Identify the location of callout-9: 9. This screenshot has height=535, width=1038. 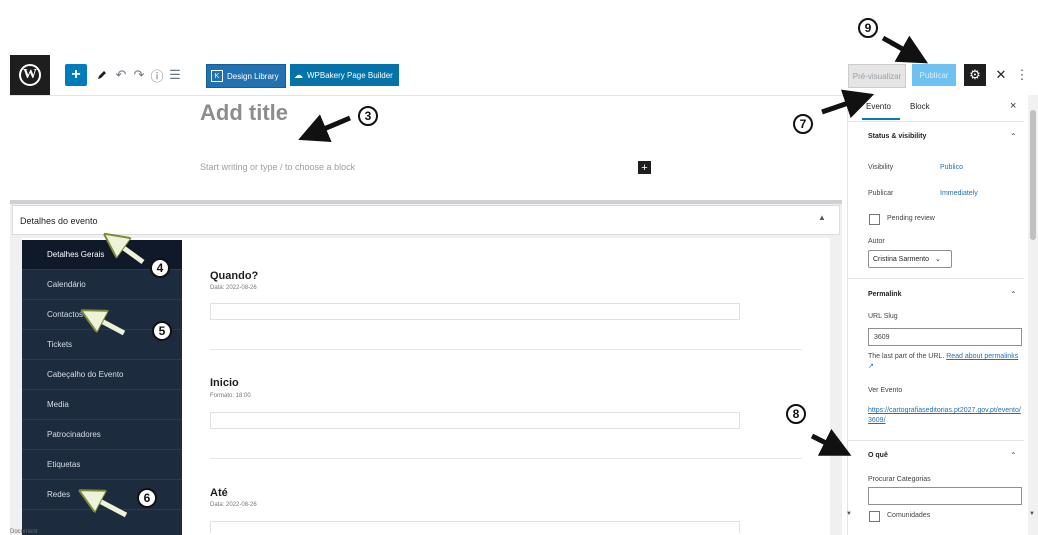
(868, 28).